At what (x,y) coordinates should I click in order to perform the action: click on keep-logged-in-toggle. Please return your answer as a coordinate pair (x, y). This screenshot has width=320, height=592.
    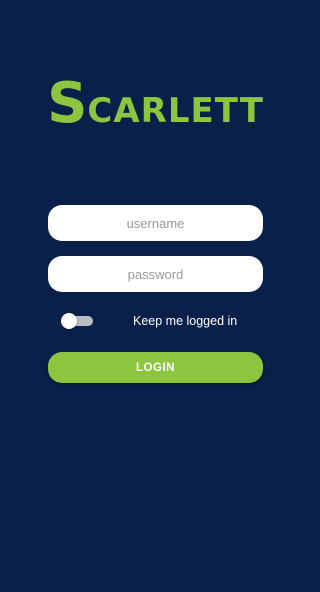
    Looking at the image, I should click on (77, 321).